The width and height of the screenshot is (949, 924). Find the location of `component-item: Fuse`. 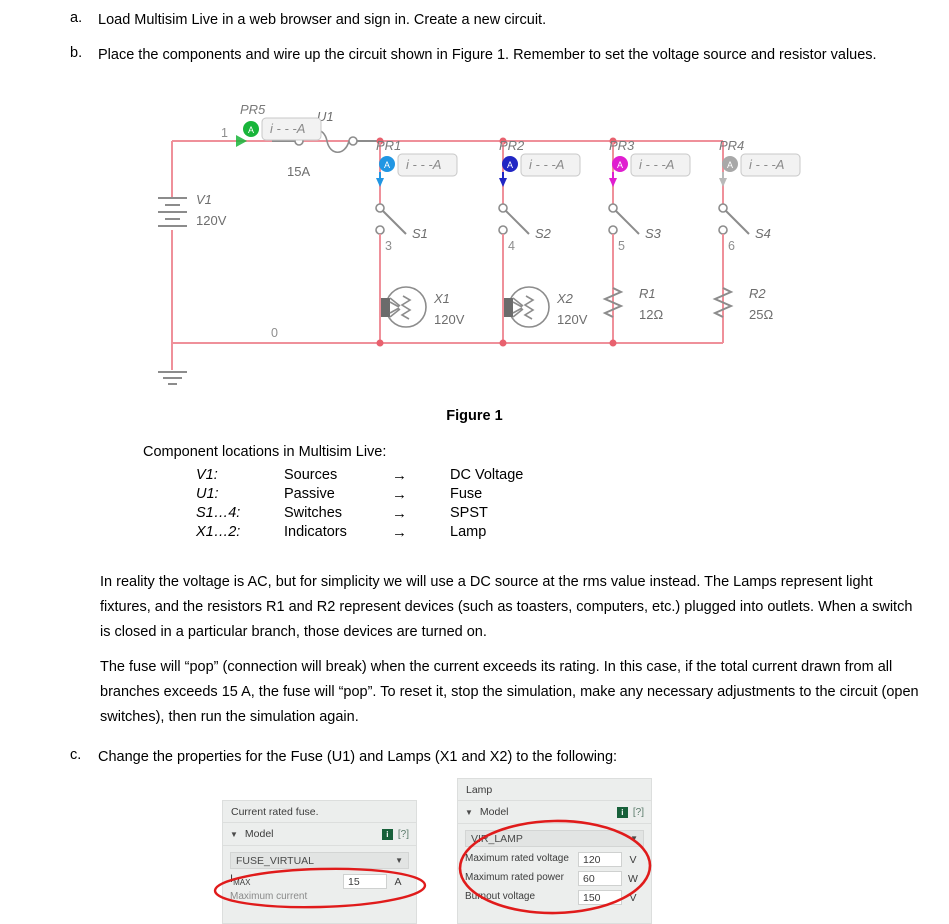

component-item: Fuse is located at coordinates (466, 494).